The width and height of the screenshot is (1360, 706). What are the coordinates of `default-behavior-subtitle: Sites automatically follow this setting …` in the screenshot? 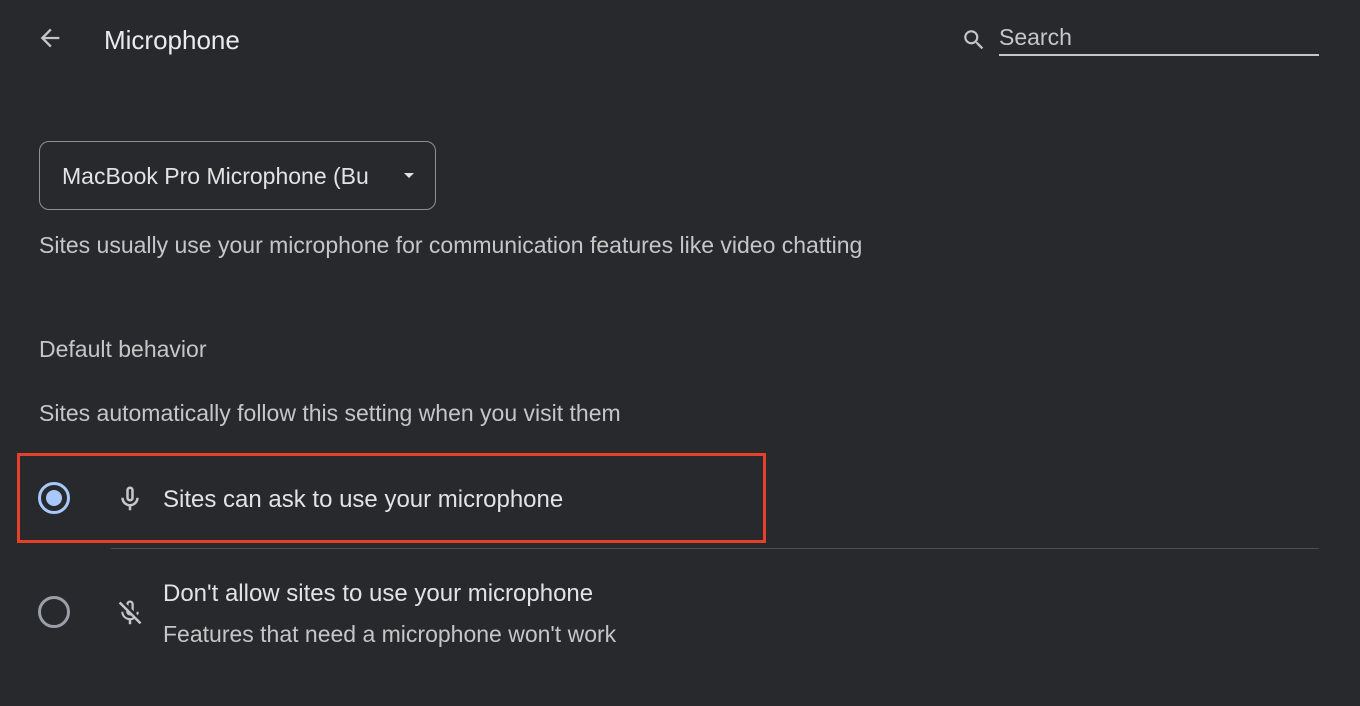 It's located at (330, 413).